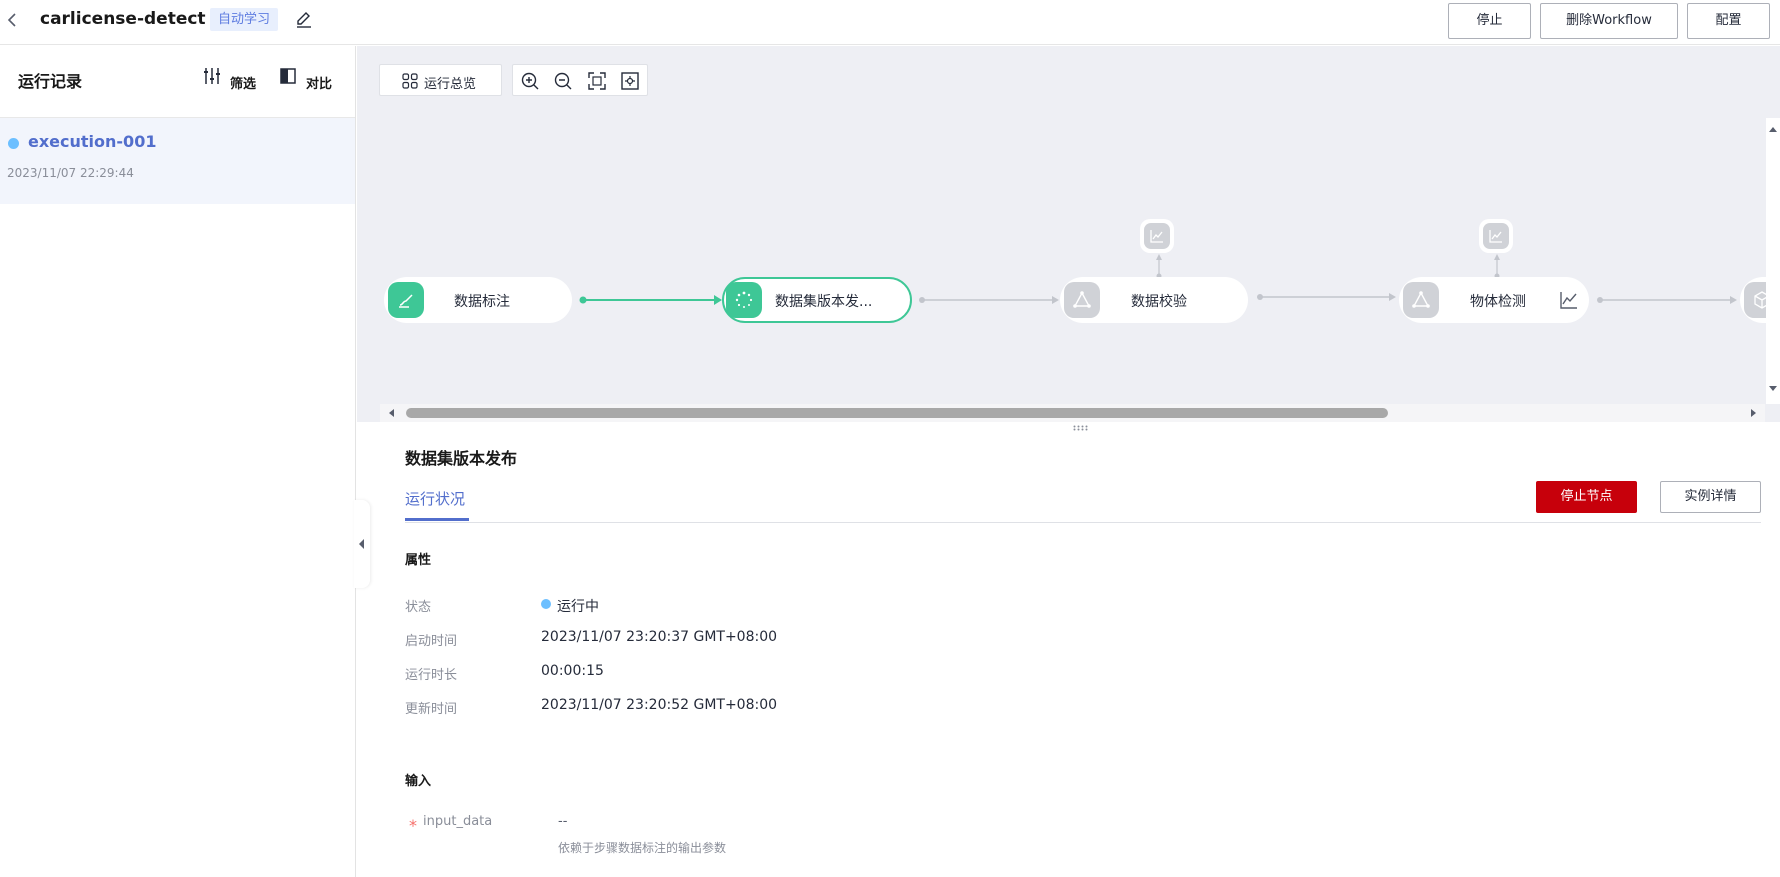 The image size is (1780, 877). I want to click on start-time-label: 启动时间, so click(431, 641).